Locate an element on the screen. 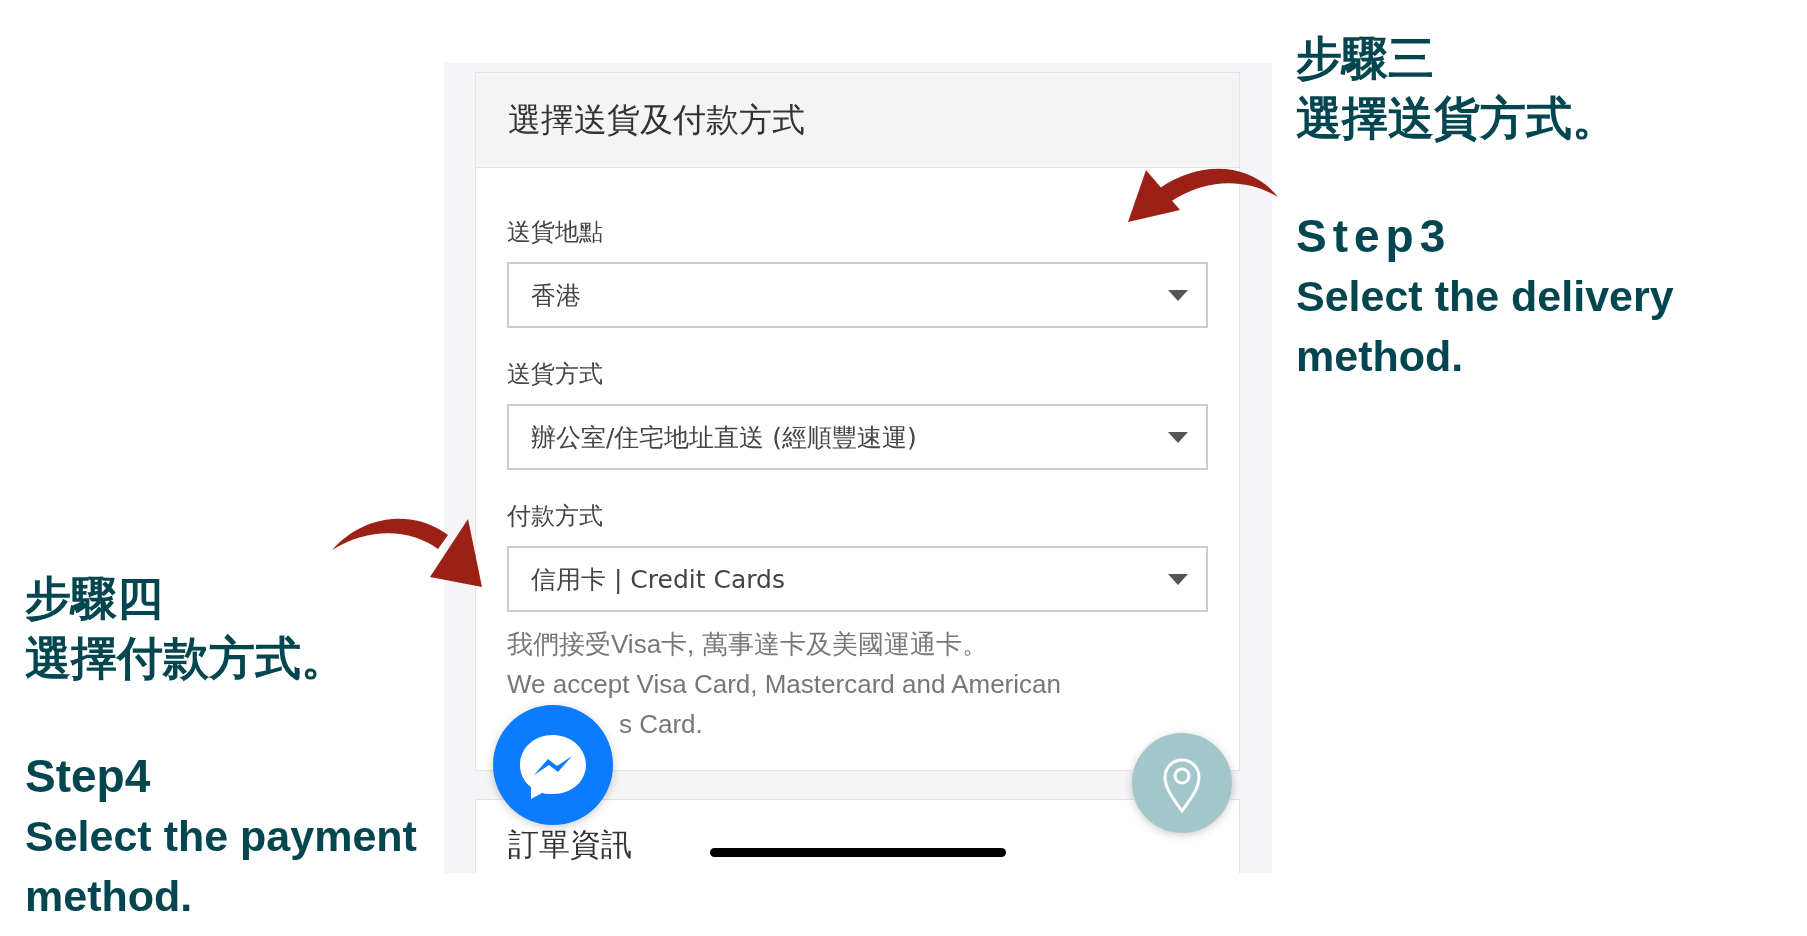 The height and width of the screenshot is (936, 1807). help-text: We accept Visa Card, Mastercard and American is located at coordinates (784, 684).